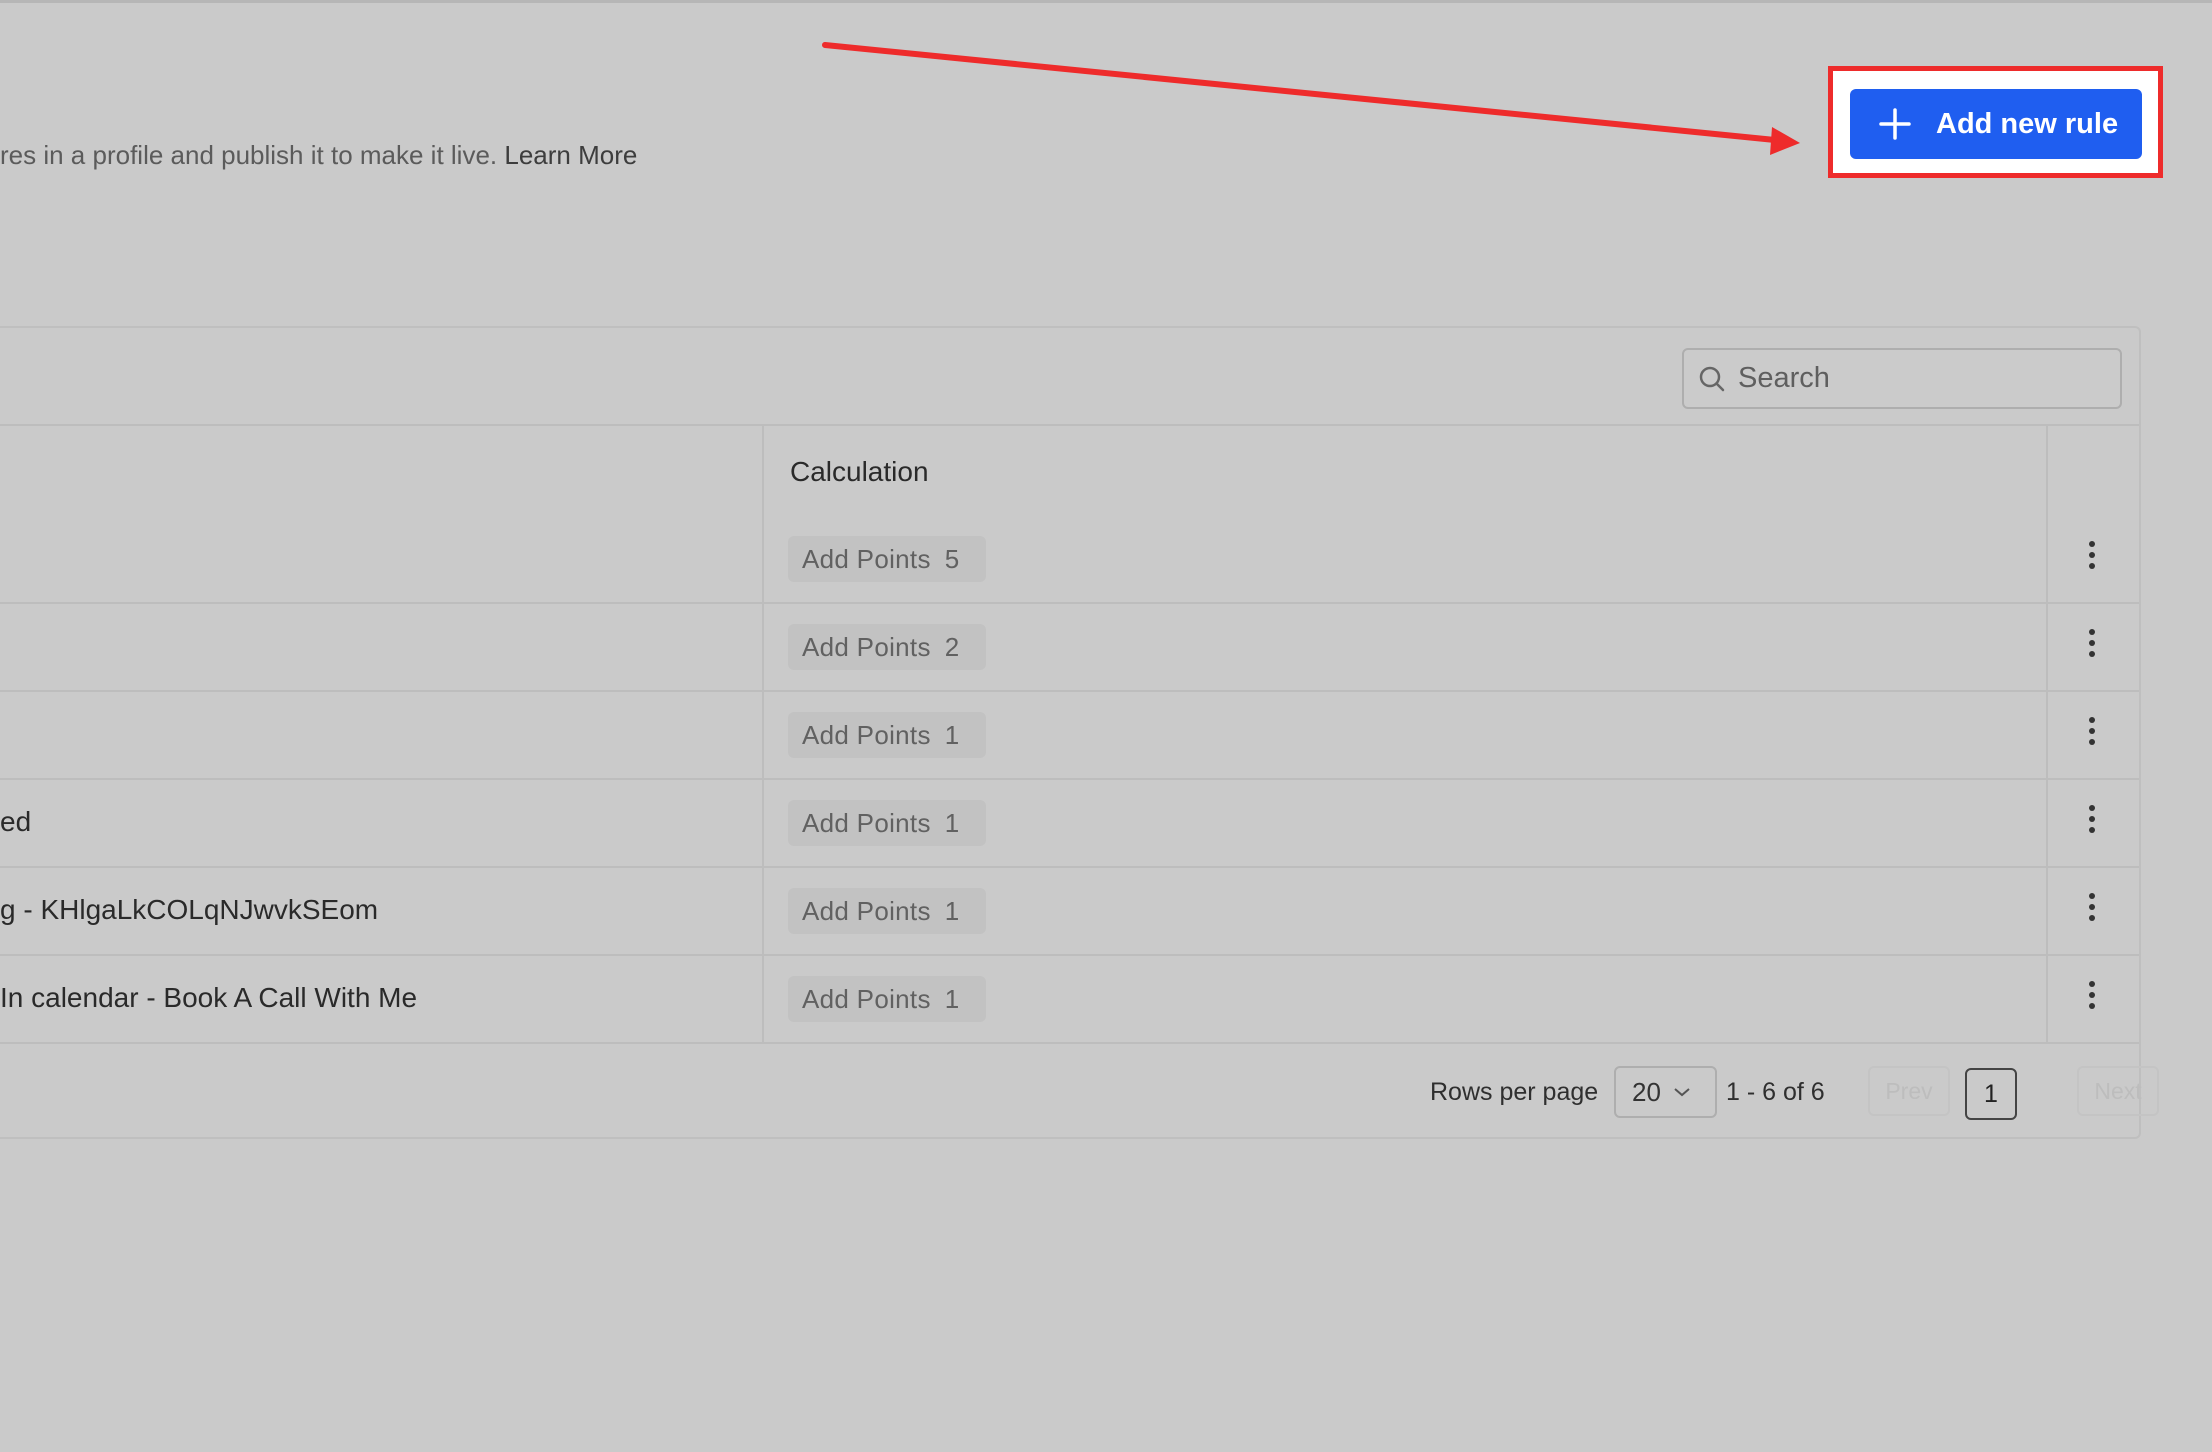 The width and height of the screenshot is (2212, 1452). Describe the element at coordinates (1069, 736) in the screenshot. I see `table-row: Add Points 1` at that location.